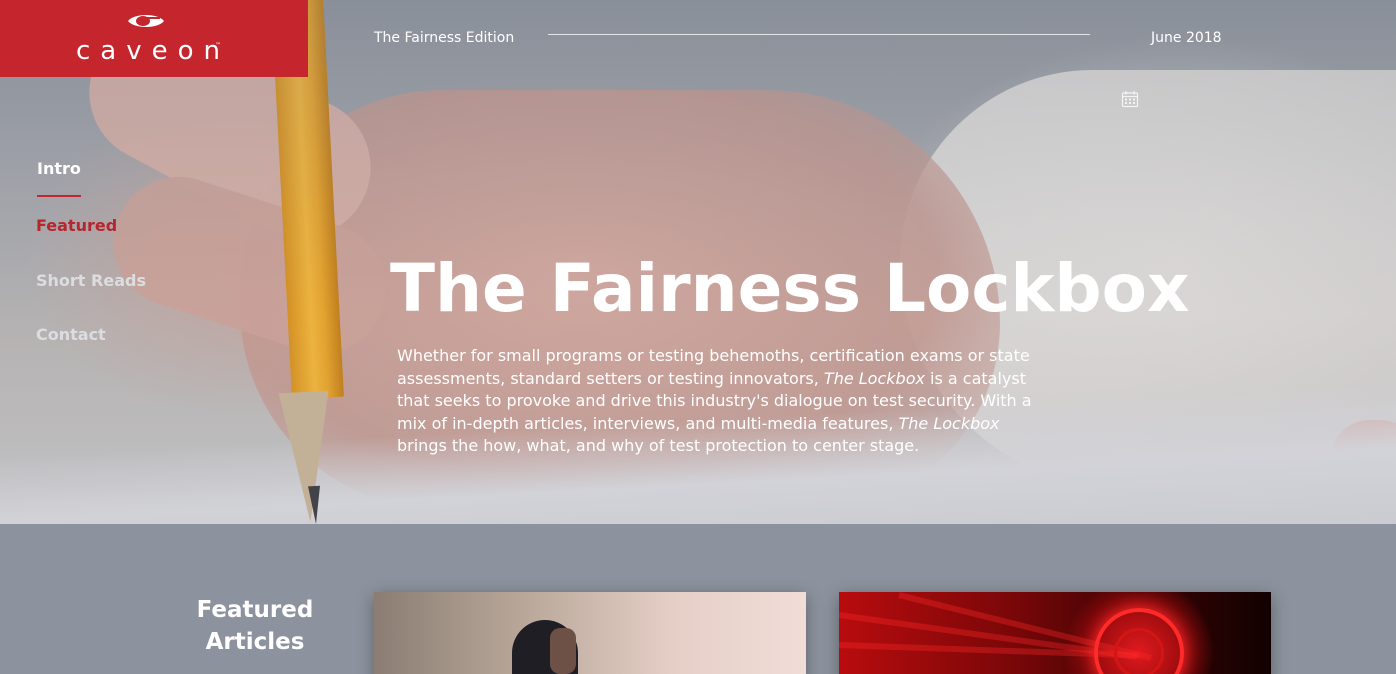  Describe the element at coordinates (59, 196) in the screenshot. I see `nav-active-indicator` at that location.